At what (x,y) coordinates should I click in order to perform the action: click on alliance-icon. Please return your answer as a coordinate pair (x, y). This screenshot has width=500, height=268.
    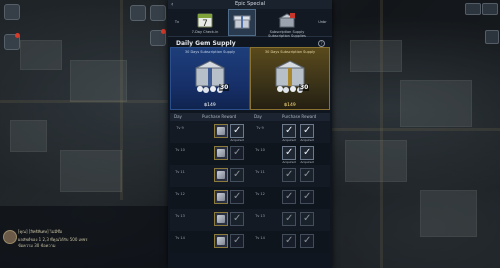
    Looking at the image, I should click on (158, 13).